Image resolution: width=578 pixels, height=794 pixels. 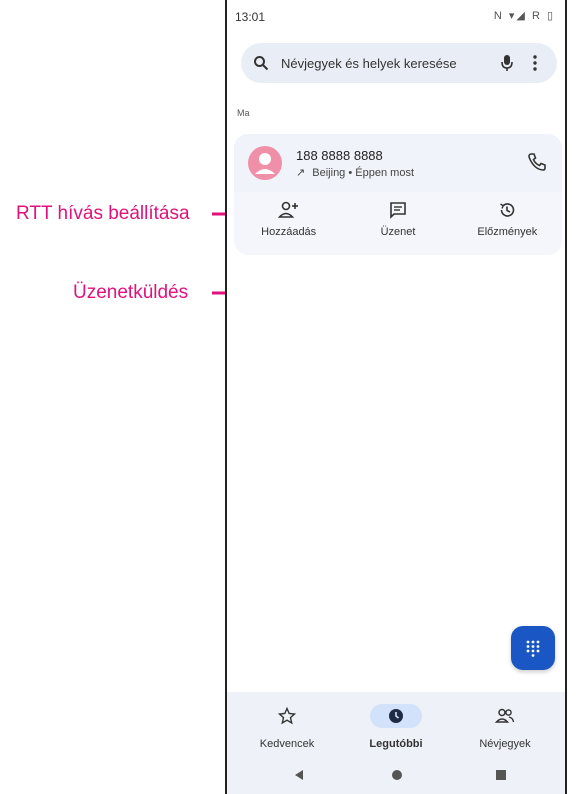 I want to click on nav-favorites: Kedvencek, so click(x=287, y=727).